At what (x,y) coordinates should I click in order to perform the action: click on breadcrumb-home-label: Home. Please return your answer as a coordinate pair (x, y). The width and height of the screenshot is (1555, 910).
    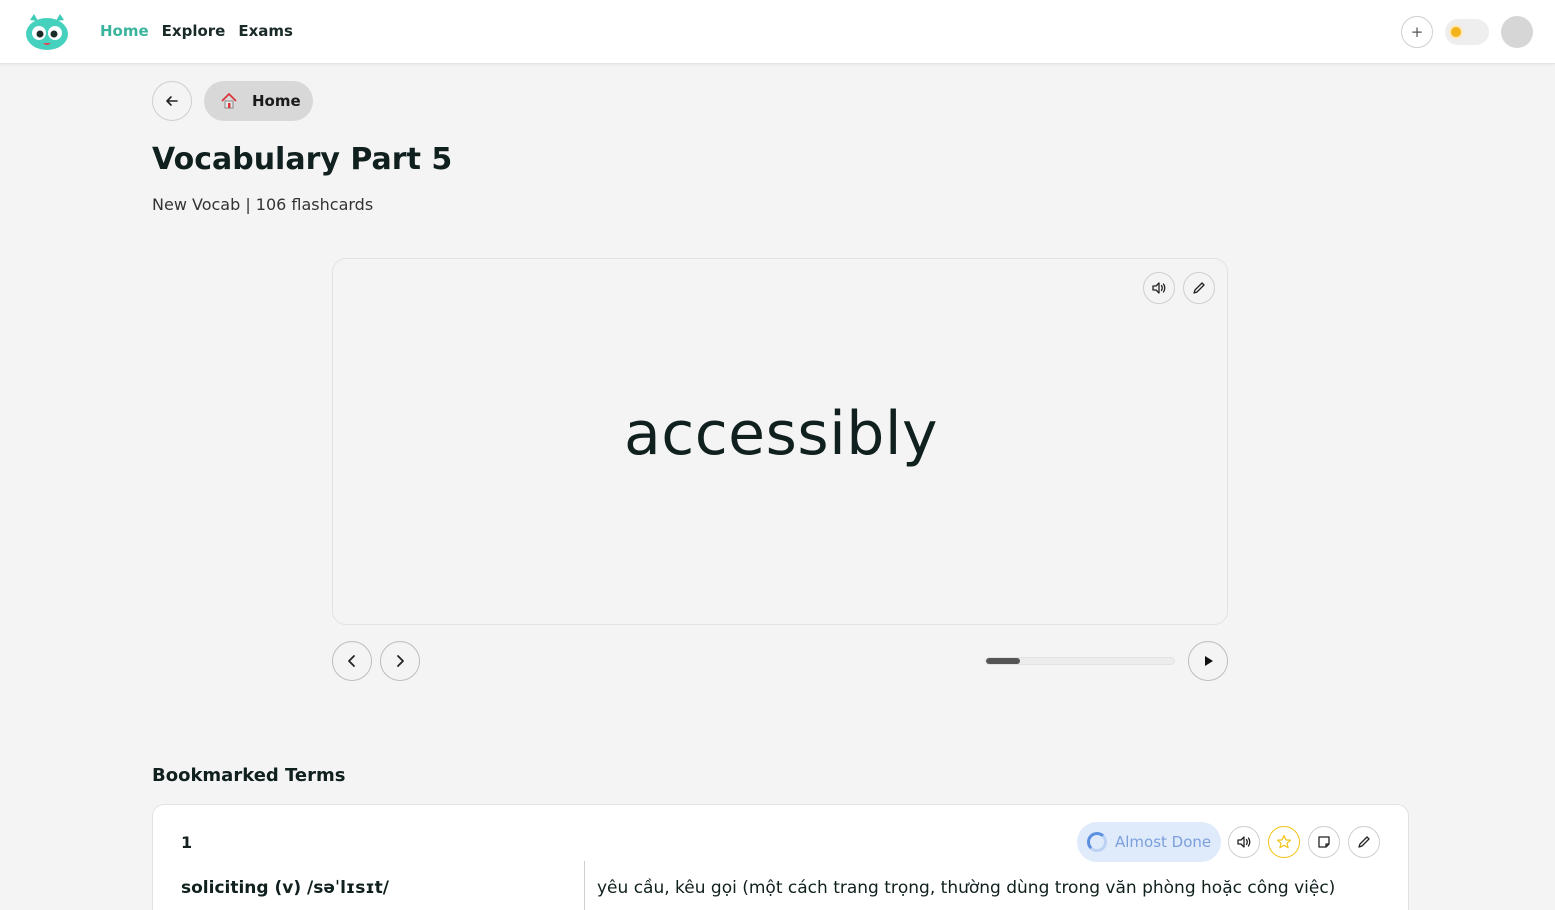
    Looking at the image, I should click on (276, 101).